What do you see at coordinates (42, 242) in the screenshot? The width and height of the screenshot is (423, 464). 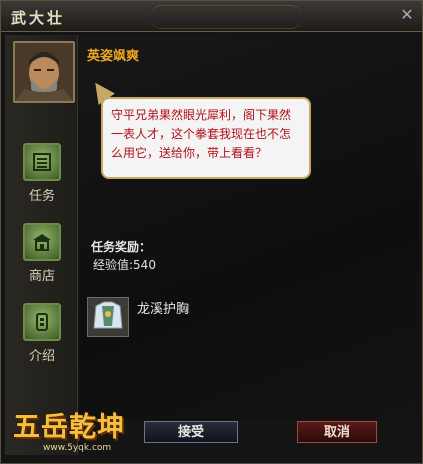 I see `shop-icon` at bounding box center [42, 242].